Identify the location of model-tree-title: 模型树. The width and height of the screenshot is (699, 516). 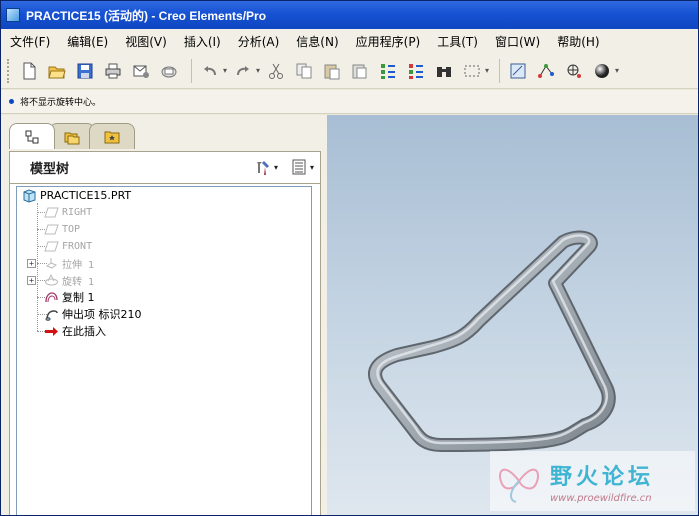
(50, 169).